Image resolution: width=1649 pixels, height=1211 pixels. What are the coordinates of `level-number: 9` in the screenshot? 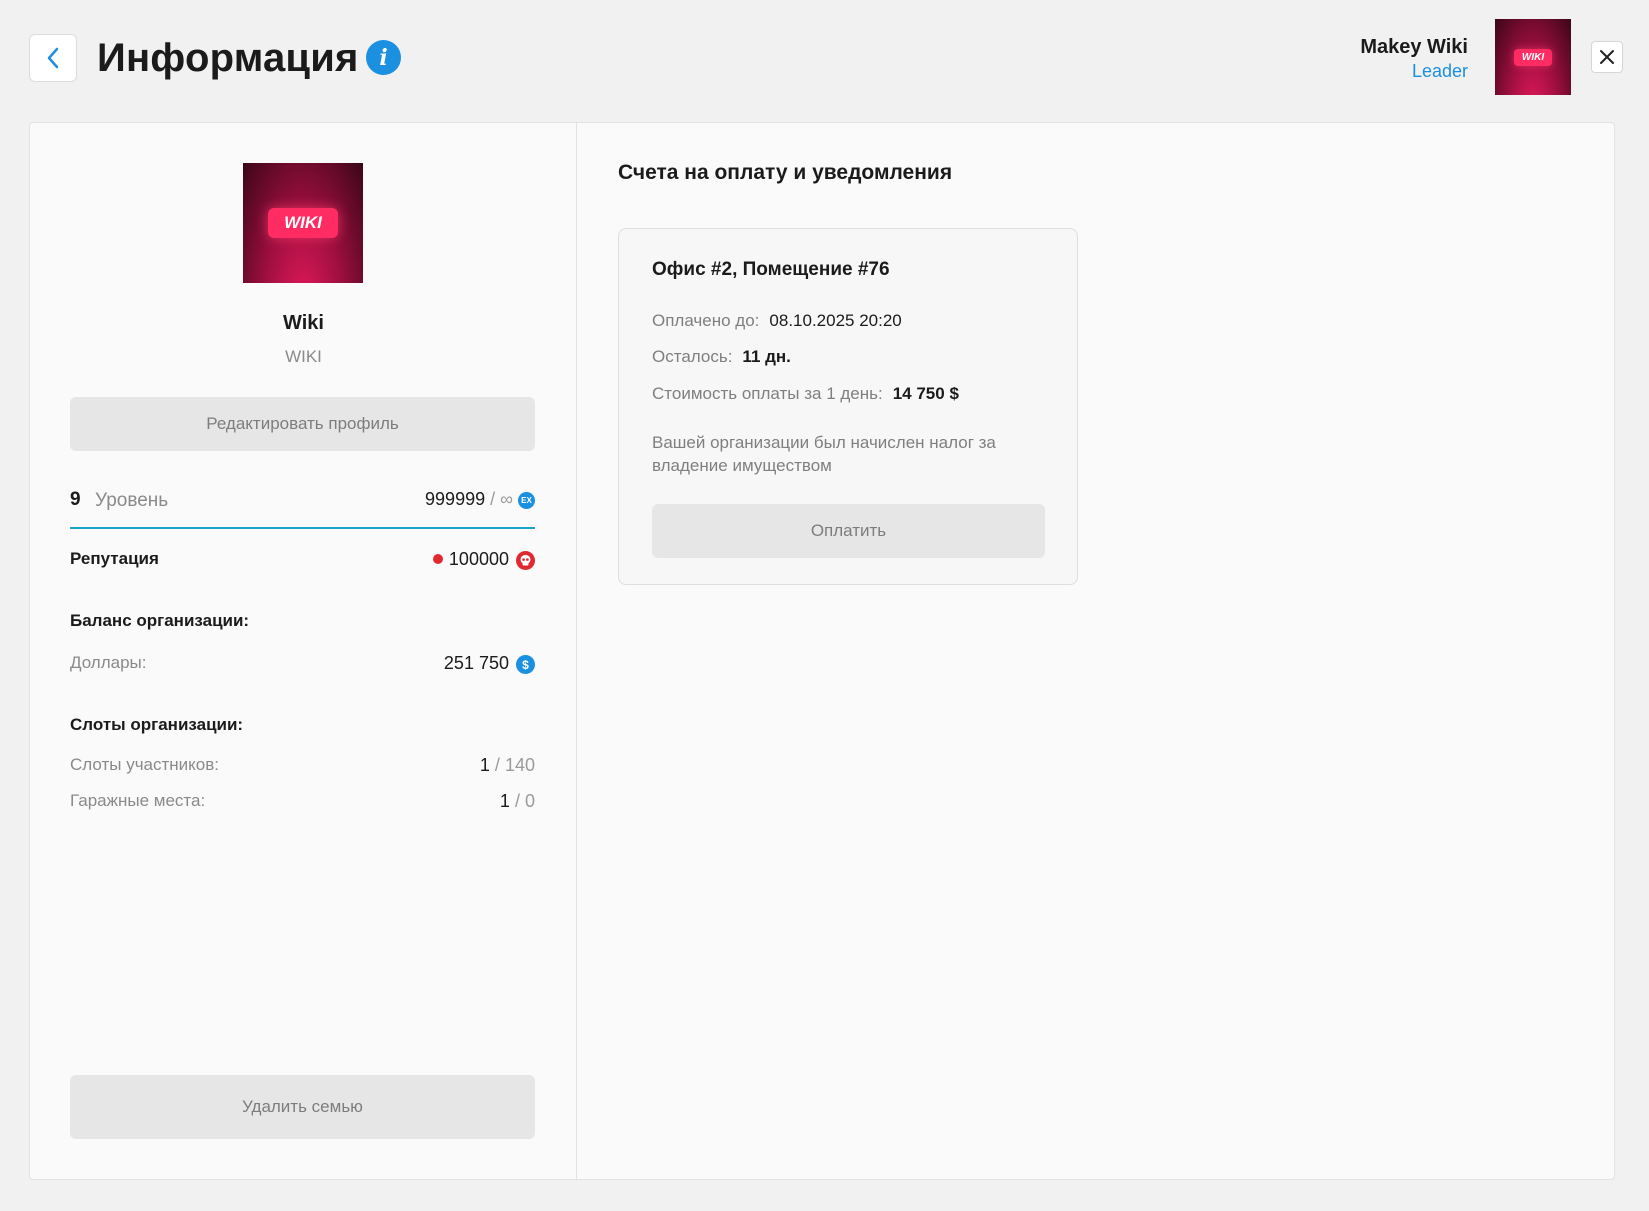 It's located at (75, 499).